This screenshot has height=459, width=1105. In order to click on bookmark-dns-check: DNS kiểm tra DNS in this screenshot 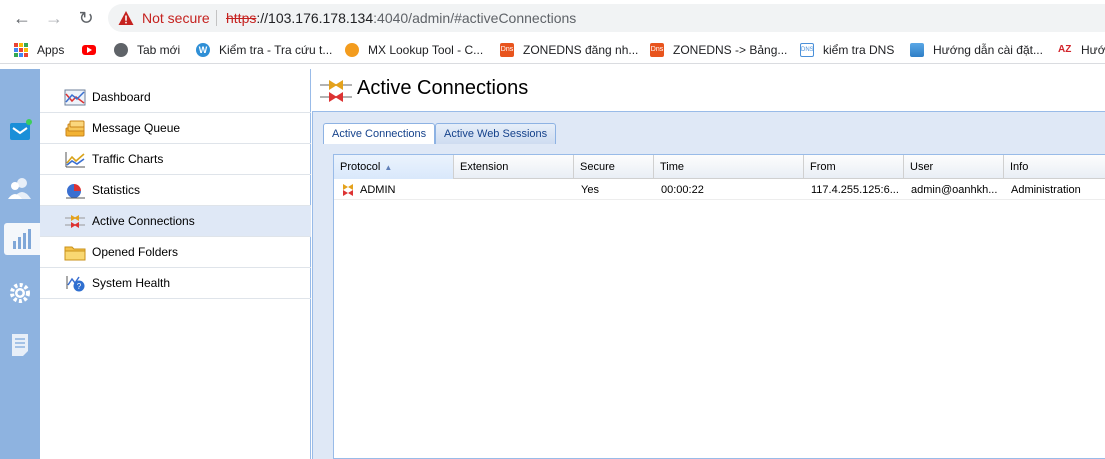, I will do `click(847, 50)`.